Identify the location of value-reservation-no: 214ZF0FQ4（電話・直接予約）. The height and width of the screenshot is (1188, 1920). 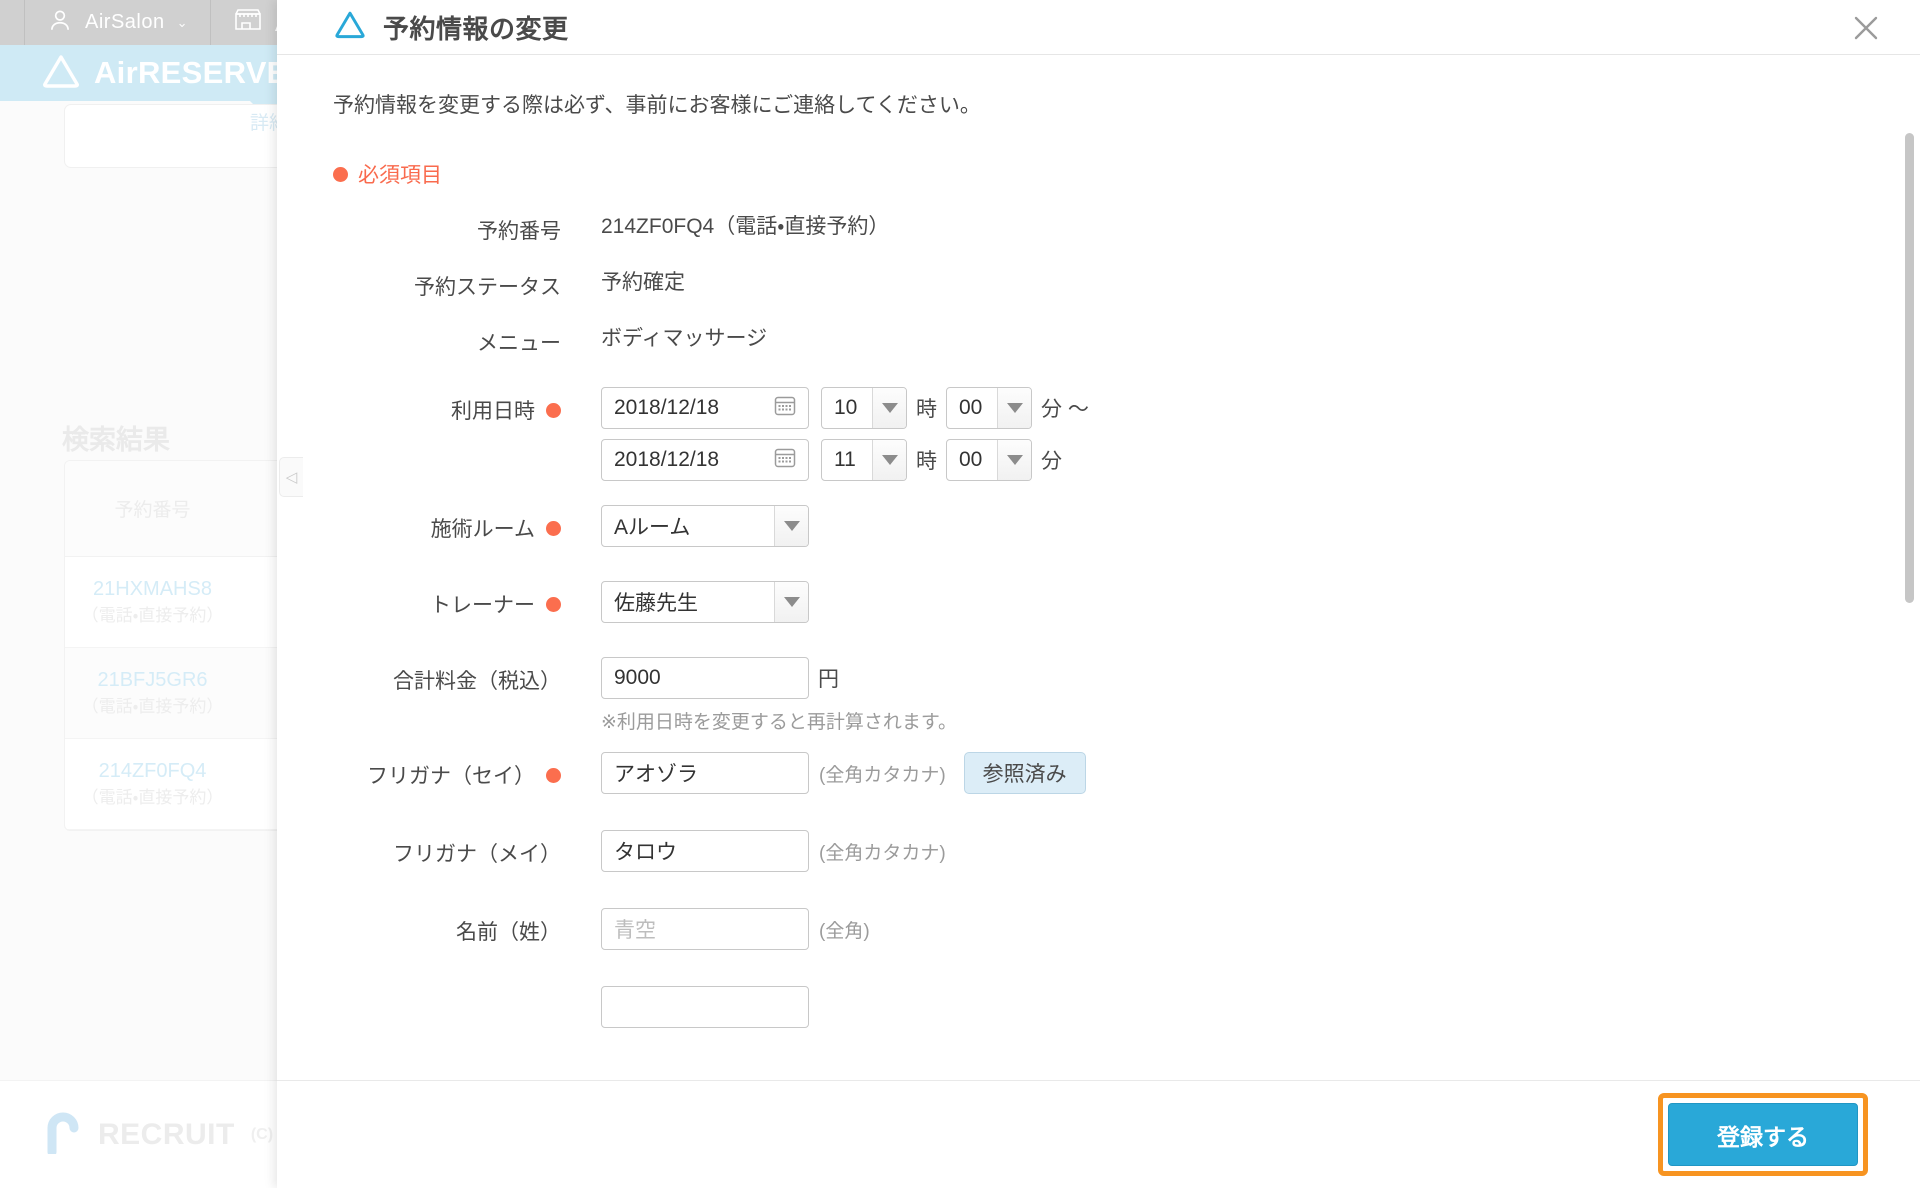
(745, 226).